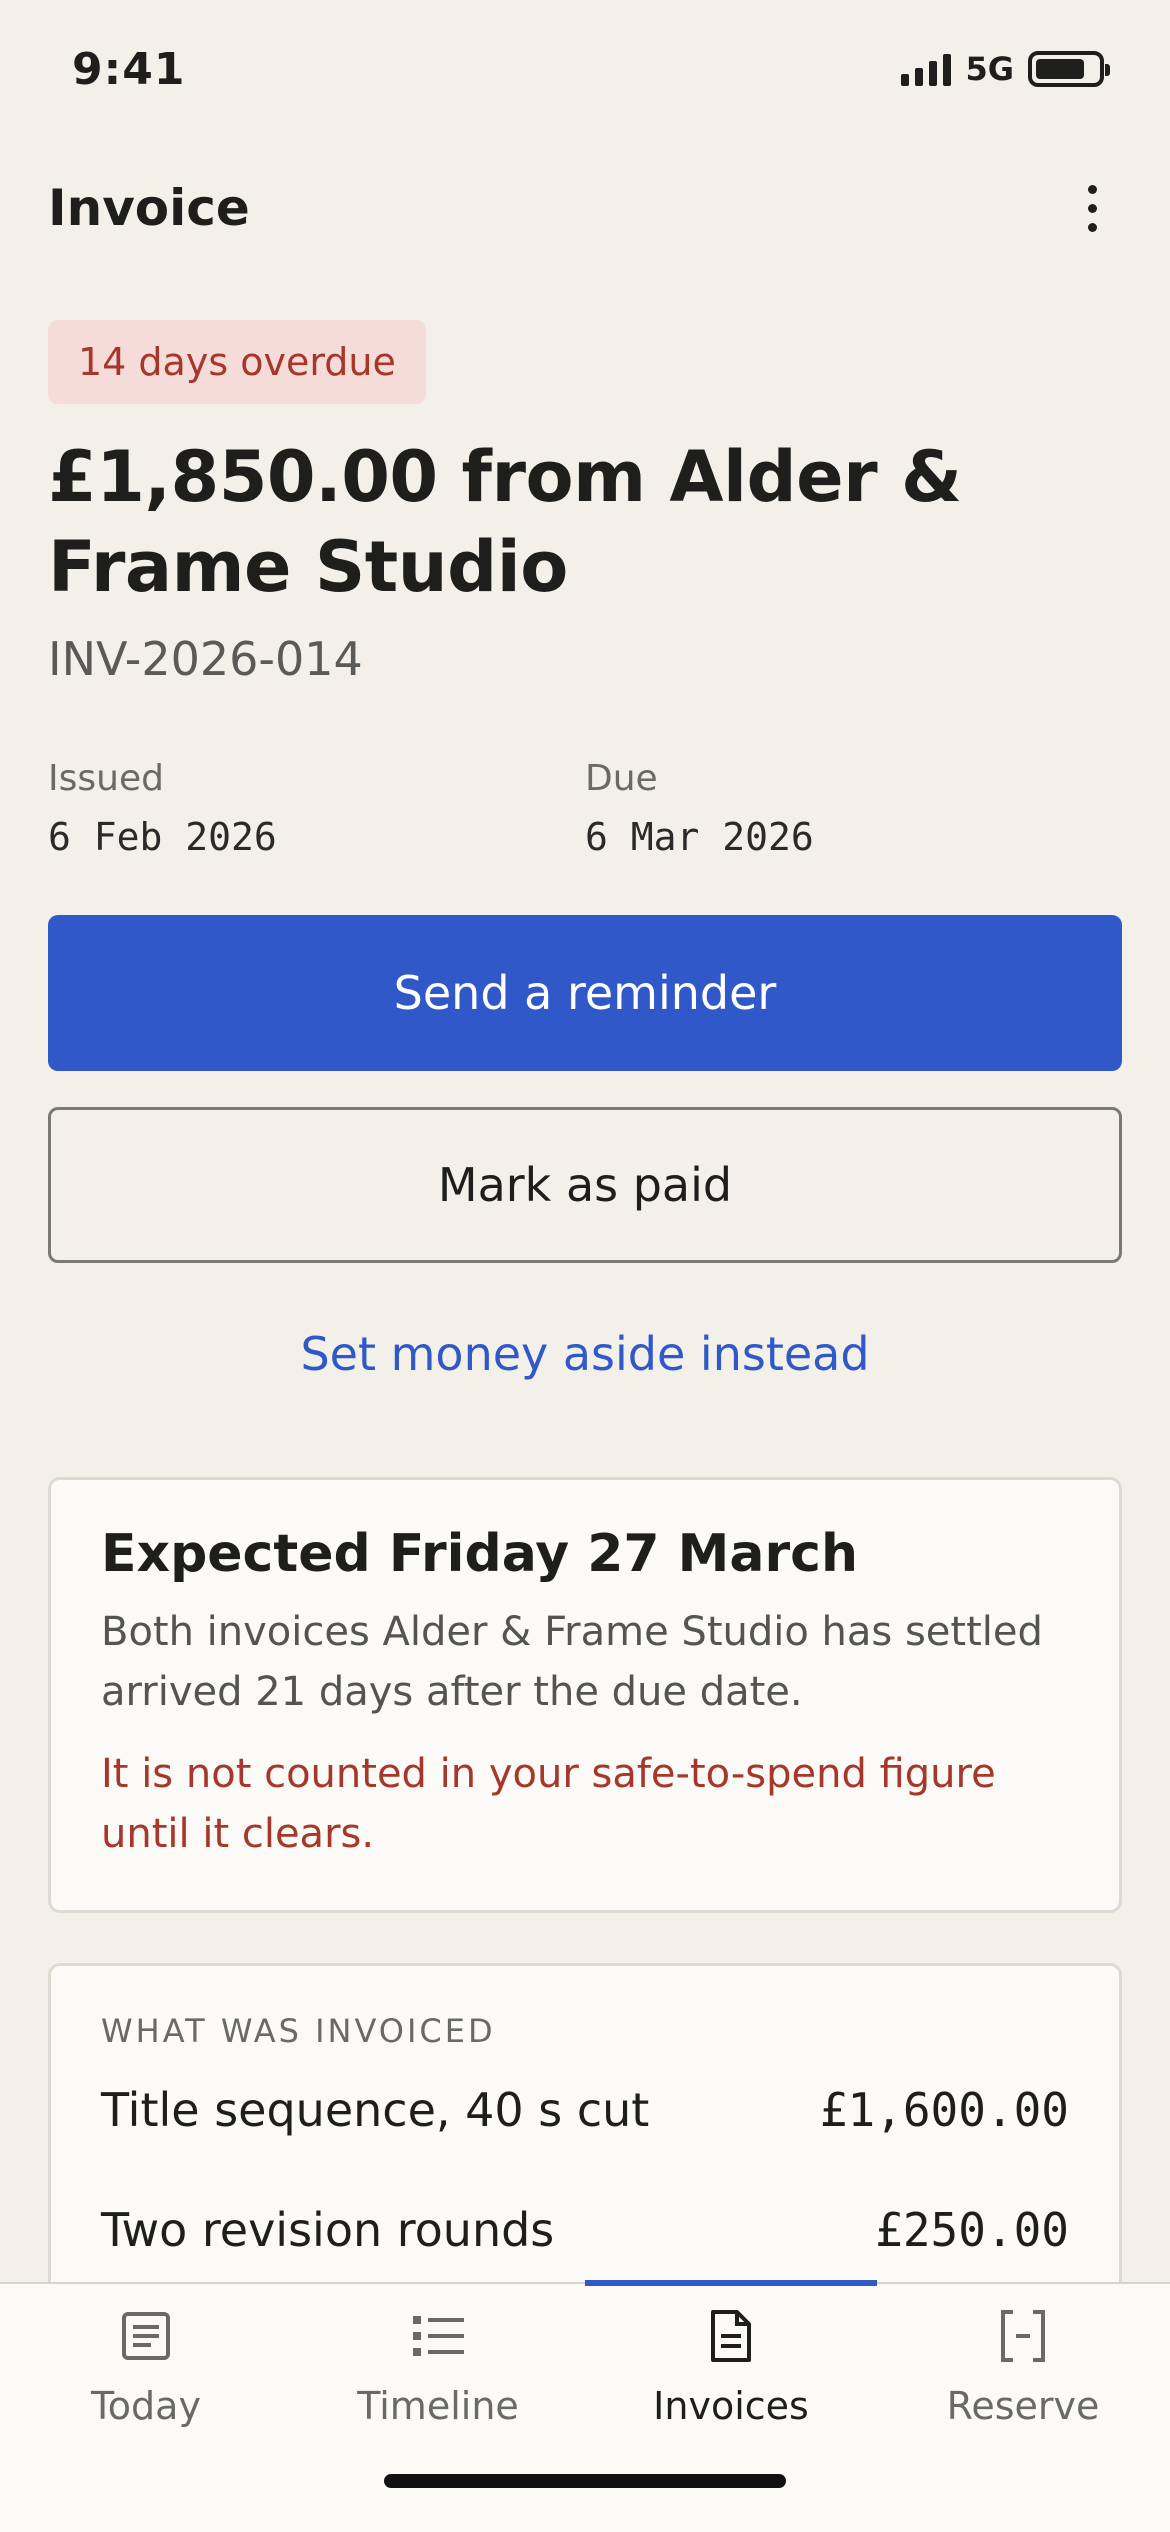  I want to click on battery-icon, so click(1069, 69).